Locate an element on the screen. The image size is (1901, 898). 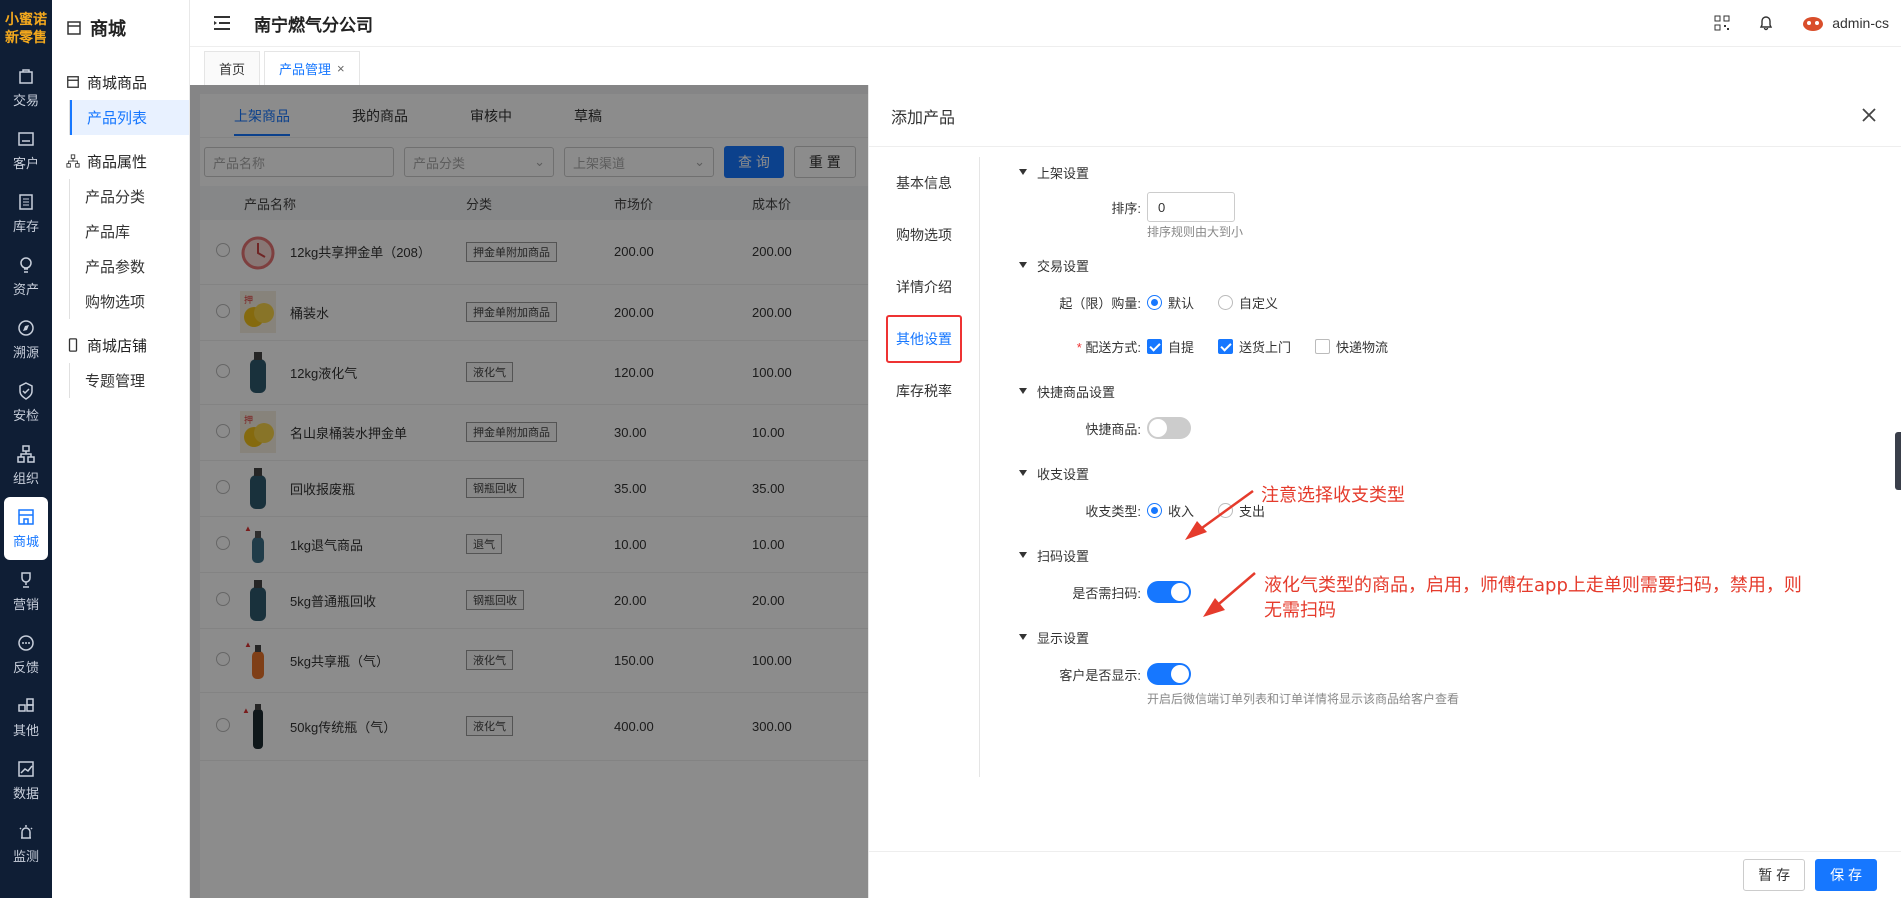
rail-item-12: 监测 is located at coordinates (26, 843).